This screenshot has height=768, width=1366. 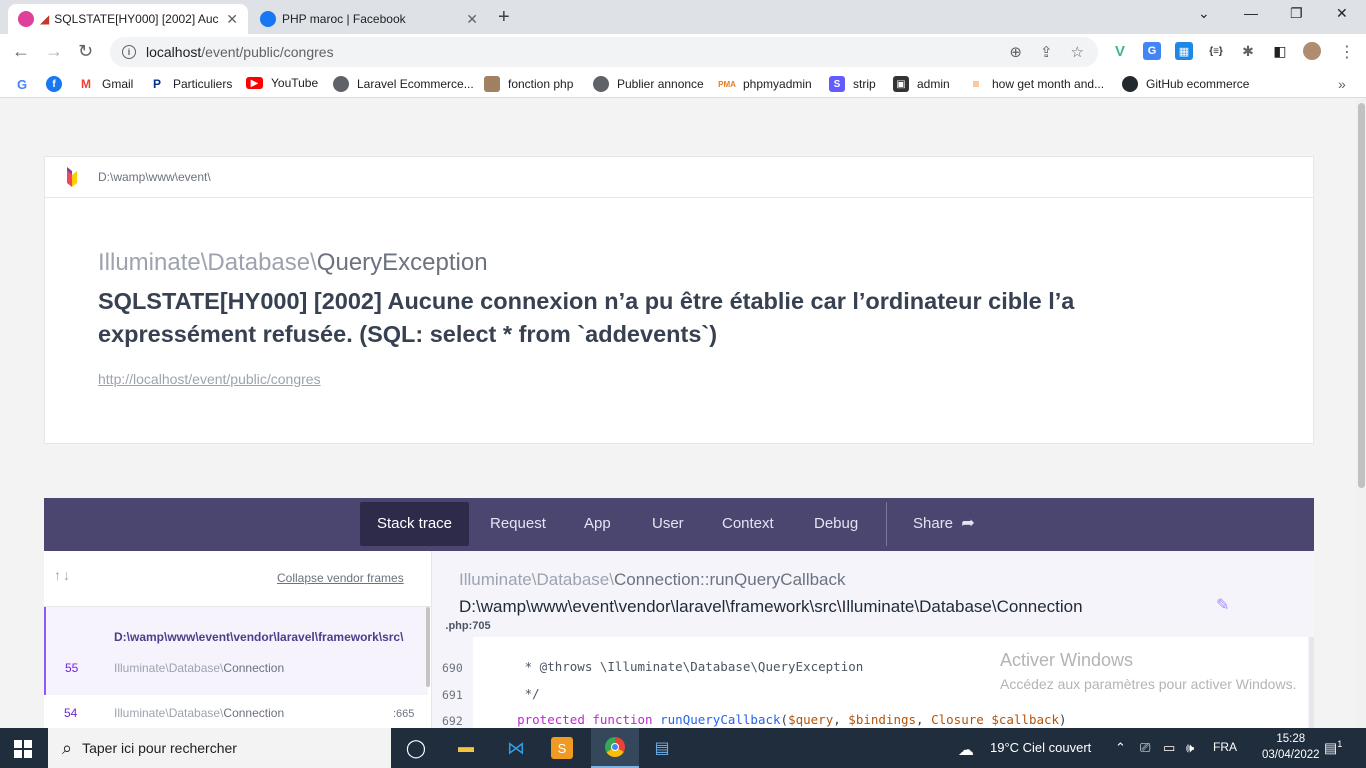 I want to click on bookmark-label: Publier annonce, so click(x=660, y=84).